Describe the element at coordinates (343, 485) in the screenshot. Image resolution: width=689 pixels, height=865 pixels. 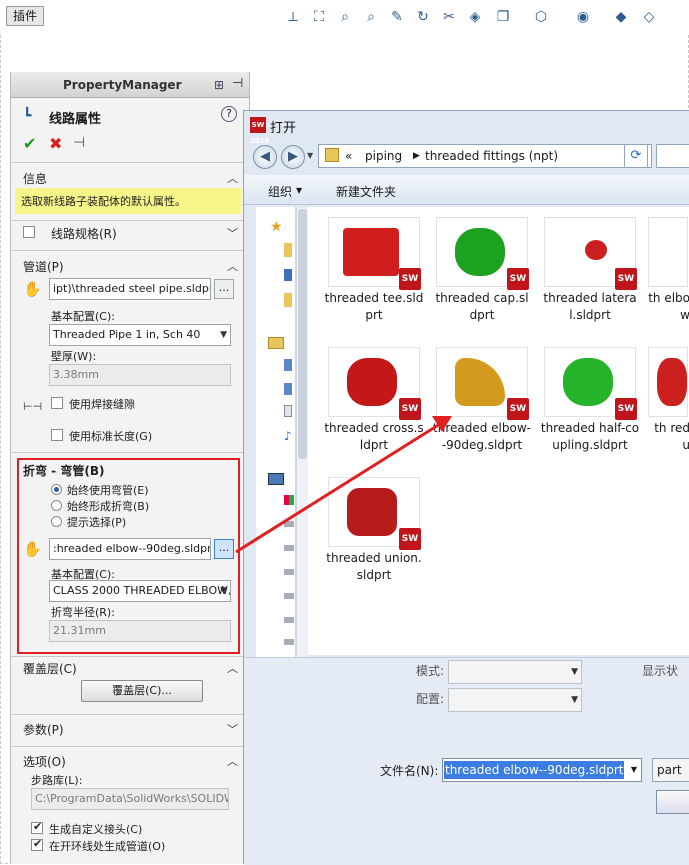
I see `annotation-arrow` at that location.